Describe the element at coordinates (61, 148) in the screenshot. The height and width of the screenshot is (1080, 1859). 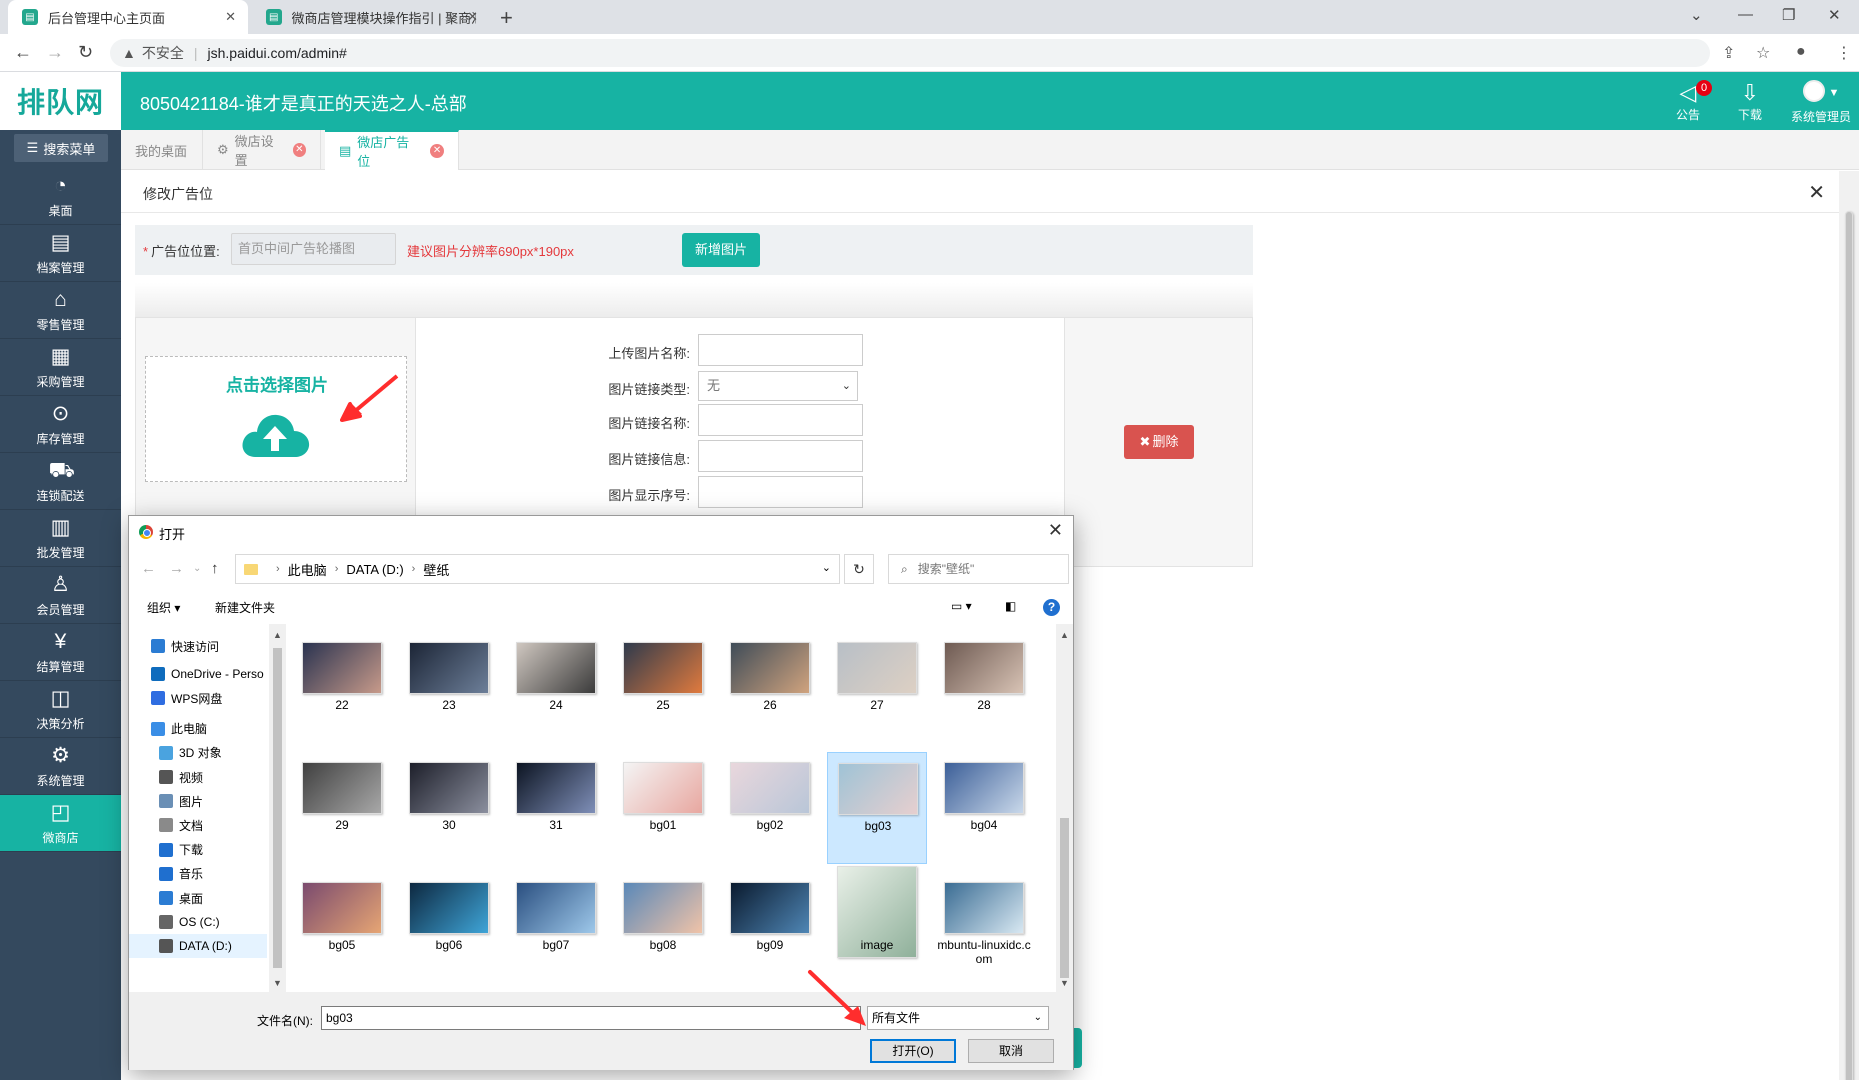
I see `search-menu-button: ☰ 搜索菜单` at that location.